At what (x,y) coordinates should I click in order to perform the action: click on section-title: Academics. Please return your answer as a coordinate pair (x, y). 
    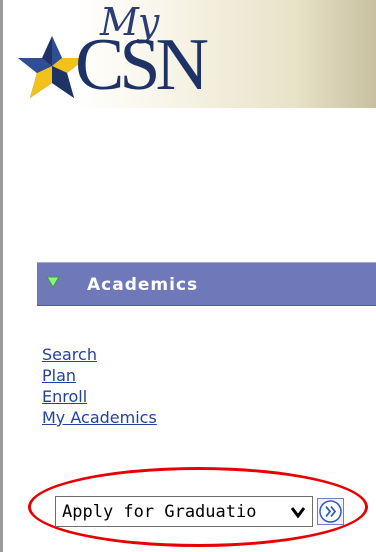
    Looking at the image, I should click on (143, 285).